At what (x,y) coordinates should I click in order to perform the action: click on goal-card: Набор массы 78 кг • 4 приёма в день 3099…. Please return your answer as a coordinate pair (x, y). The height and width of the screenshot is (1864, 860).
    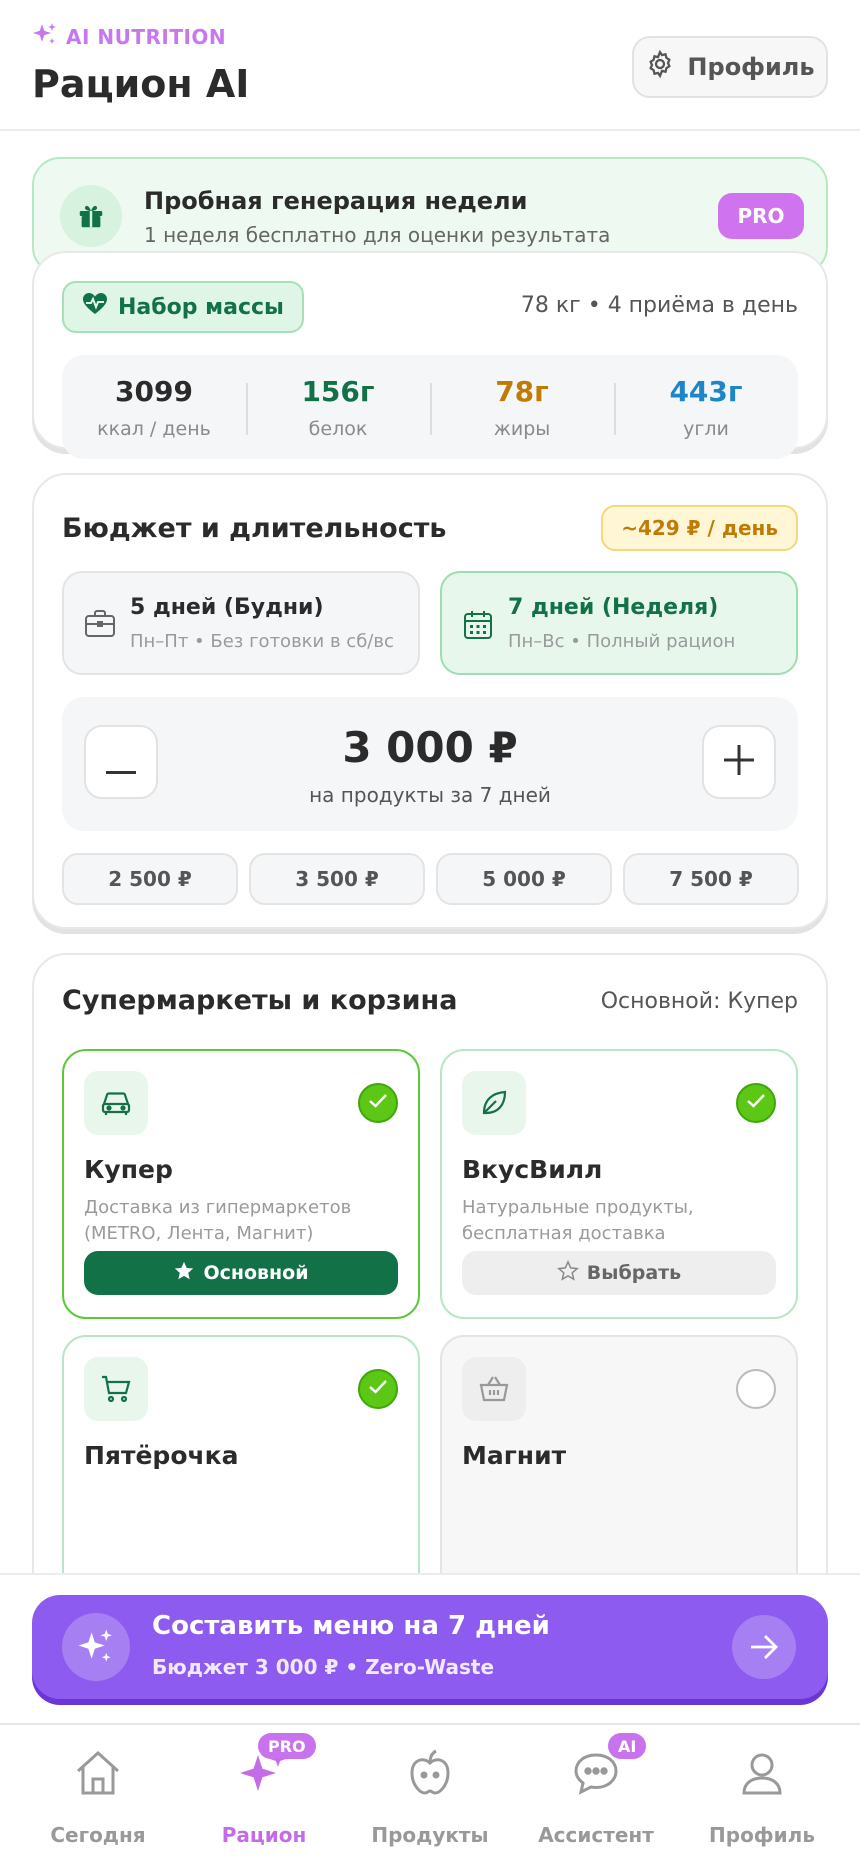
    Looking at the image, I should click on (430, 355).